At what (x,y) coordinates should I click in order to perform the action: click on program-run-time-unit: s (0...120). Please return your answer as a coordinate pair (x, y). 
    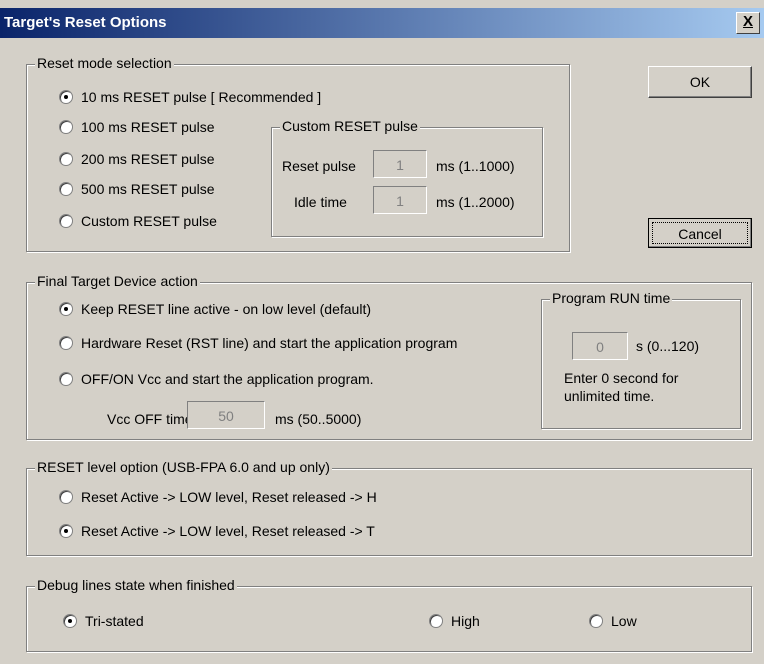
    Looking at the image, I should click on (668, 346).